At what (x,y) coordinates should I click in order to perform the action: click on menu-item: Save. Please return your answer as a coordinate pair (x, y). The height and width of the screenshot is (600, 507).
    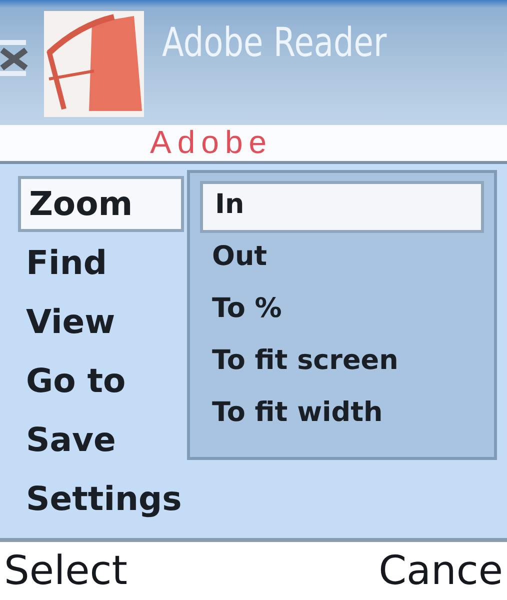
    Looking at the image, I should click on (101, 441).